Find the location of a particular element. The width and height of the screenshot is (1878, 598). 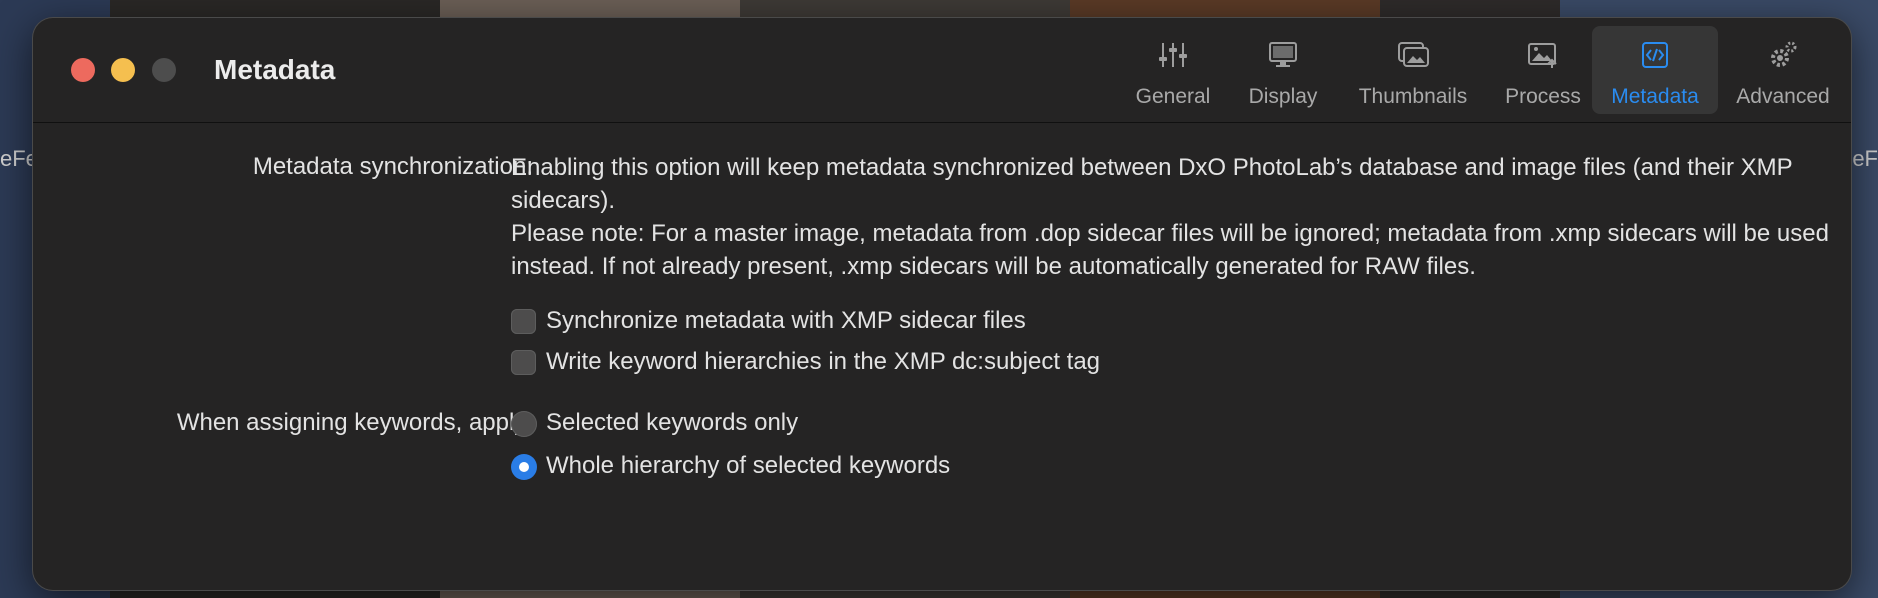

tab-process: Process is located at coordinates (1543, 70).